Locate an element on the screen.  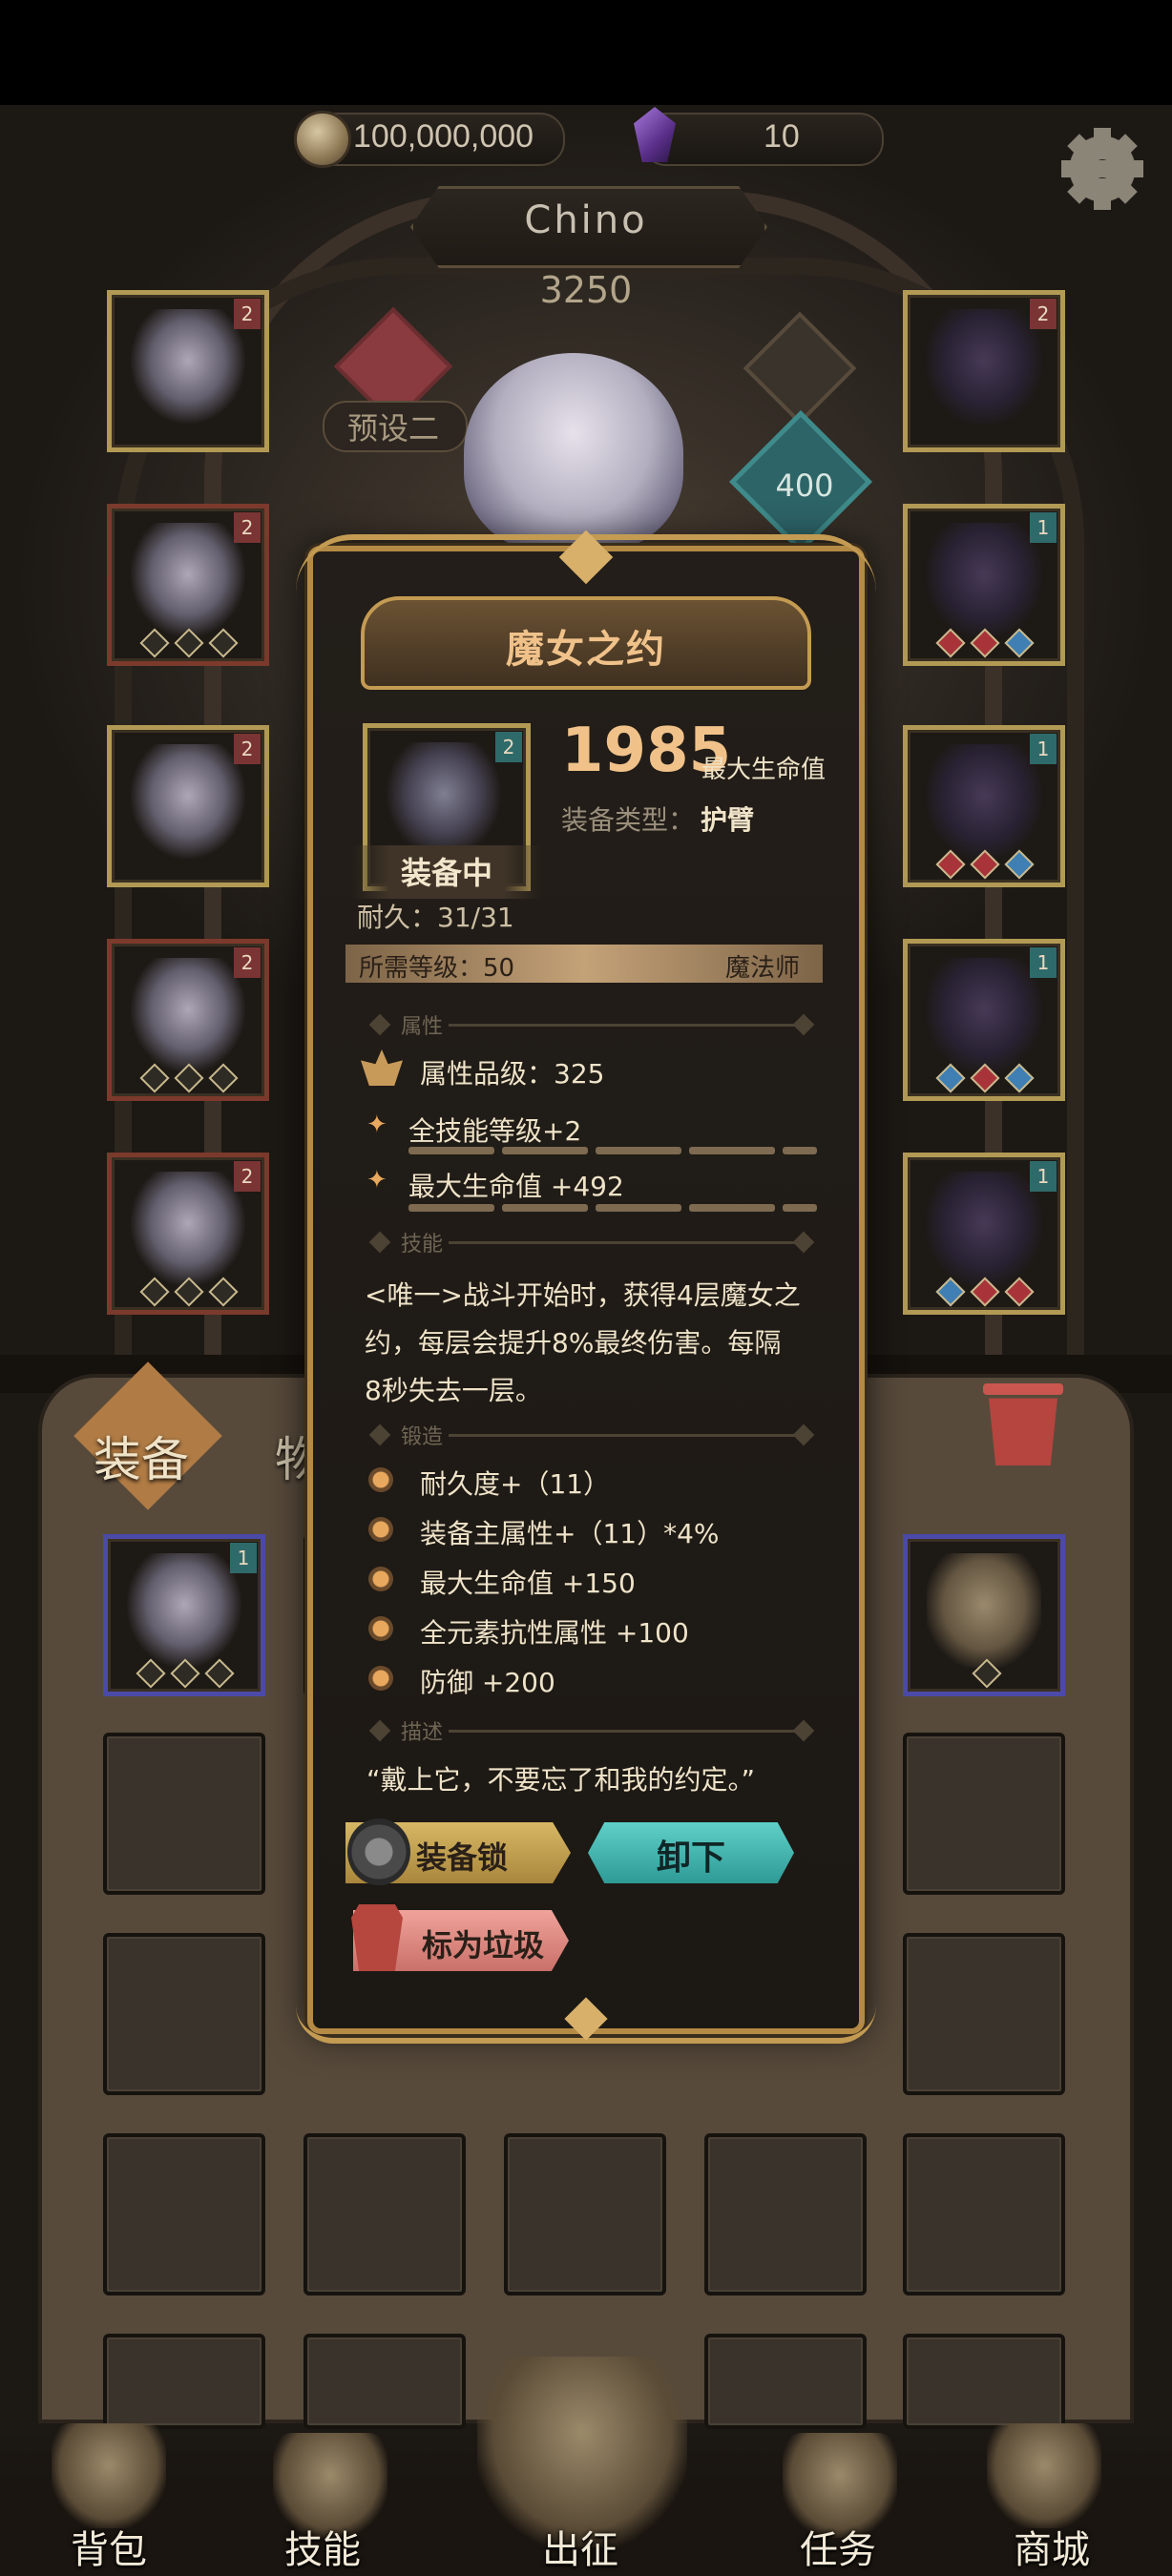
skill-text-line-2: 约，每层会提升8%最终伤害。每隔 is located at coordinates (574, 1343).